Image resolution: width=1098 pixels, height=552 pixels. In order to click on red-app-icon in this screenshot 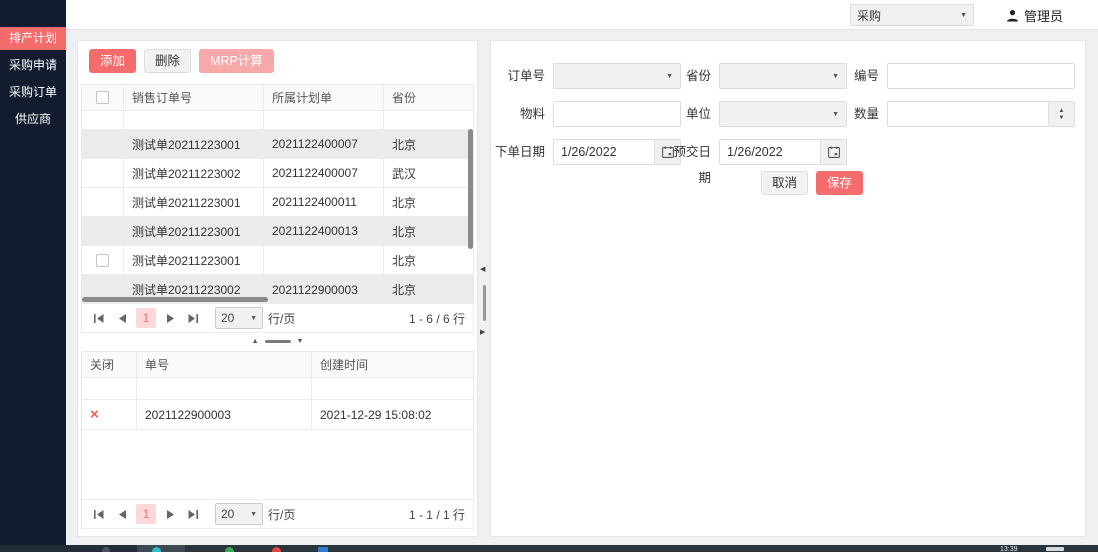, I will do `click(276, 549)`.